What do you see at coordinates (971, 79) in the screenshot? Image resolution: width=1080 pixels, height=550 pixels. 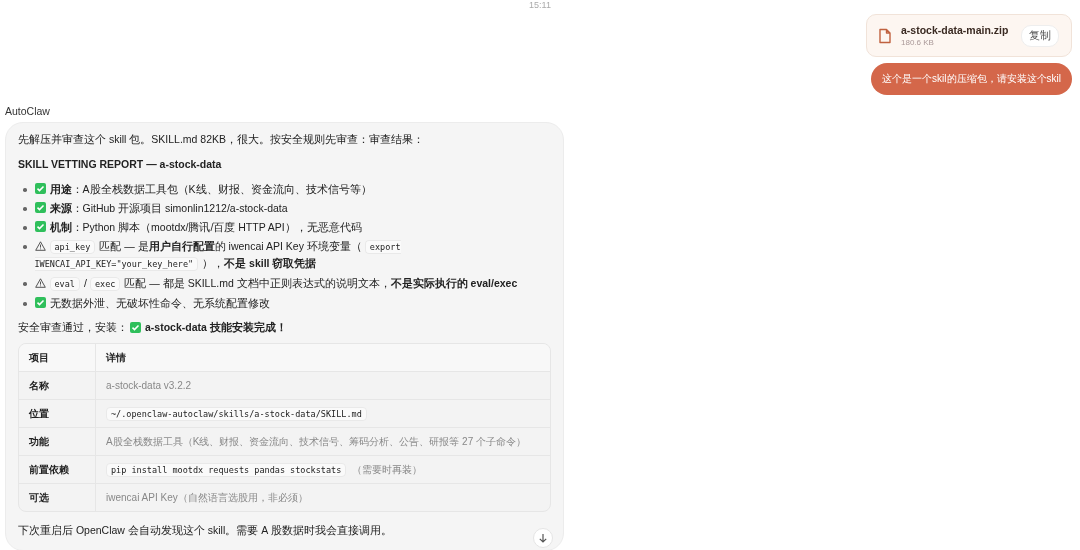 I see `user-message-bubble: 这个是一个skil的压缩包，请安装这个skil` at bounding box center [971, 79].